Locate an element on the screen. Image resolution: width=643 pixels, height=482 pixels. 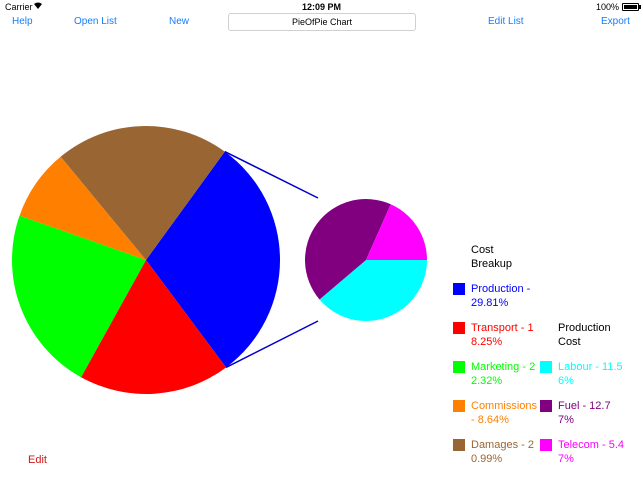
secondary-legend-item-label: Labour - 11.56% is located at coordinates (590, 374).